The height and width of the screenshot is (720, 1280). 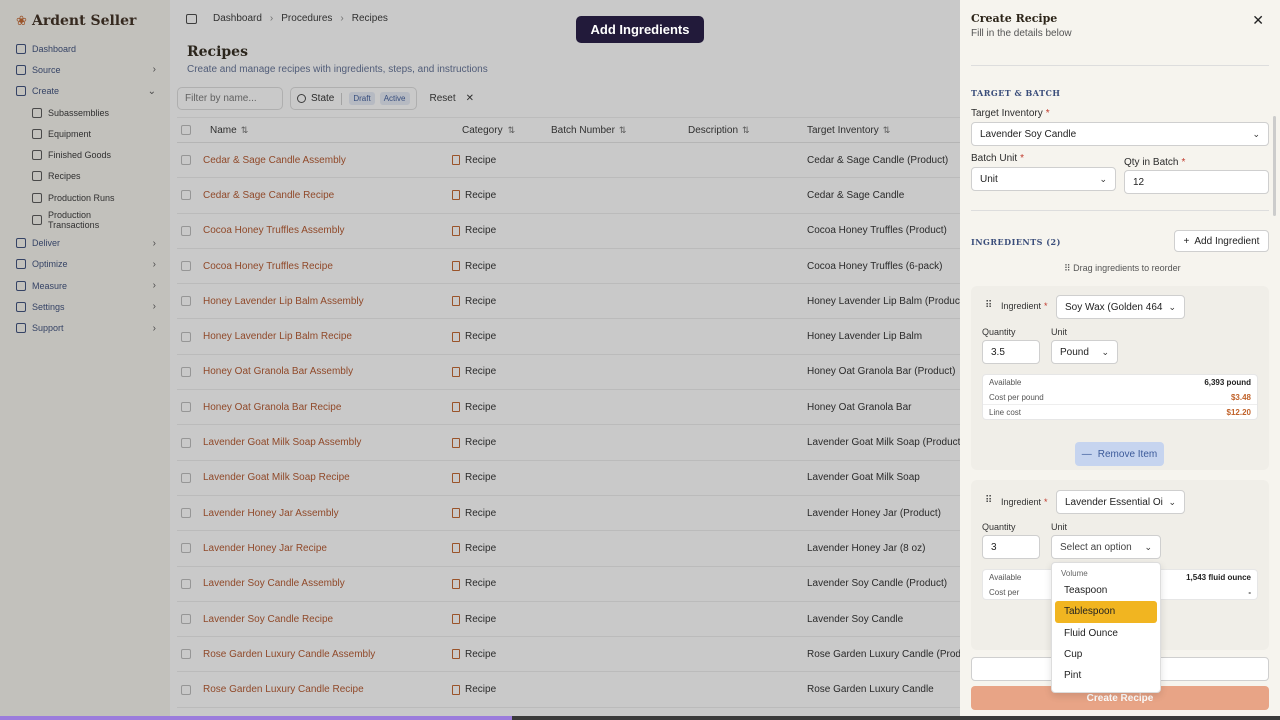 What do you see at coordinates (1274, 166) in the screenshot?
I see `drawer-scrollbar` at bounding box center [1274, 166].